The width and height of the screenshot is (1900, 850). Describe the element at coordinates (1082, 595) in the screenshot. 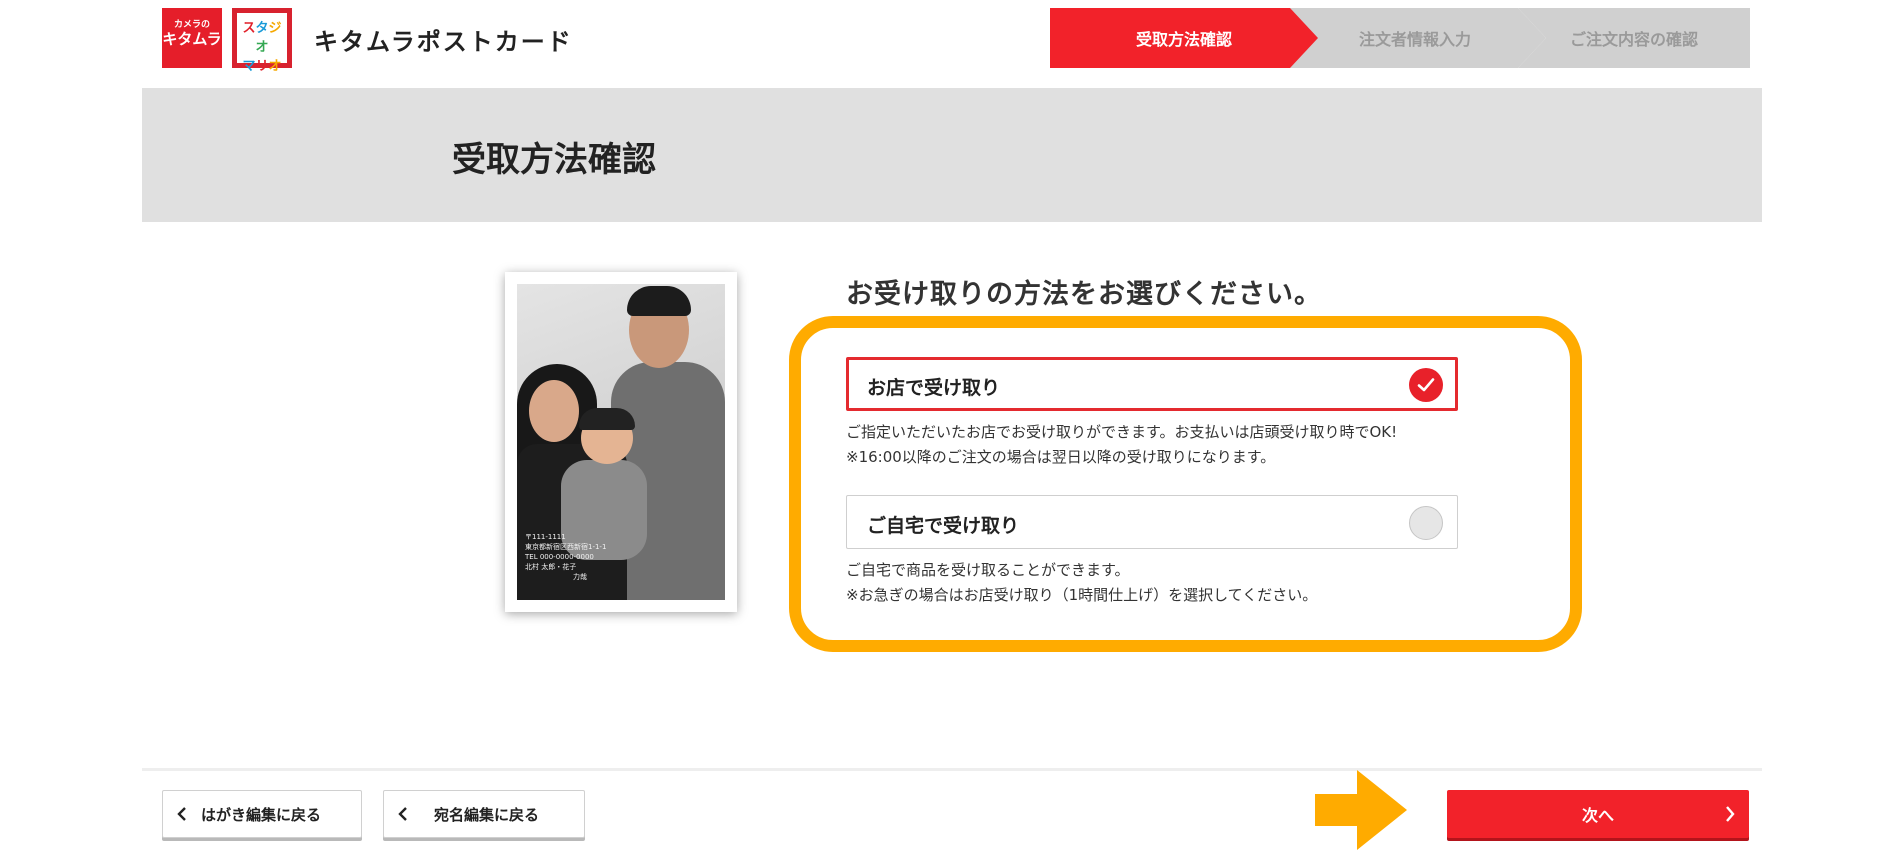

I see `option-desc-line: ※お急ぎの場合はお店受け取り（1時間仕上げ）を選択してください。` at that location.